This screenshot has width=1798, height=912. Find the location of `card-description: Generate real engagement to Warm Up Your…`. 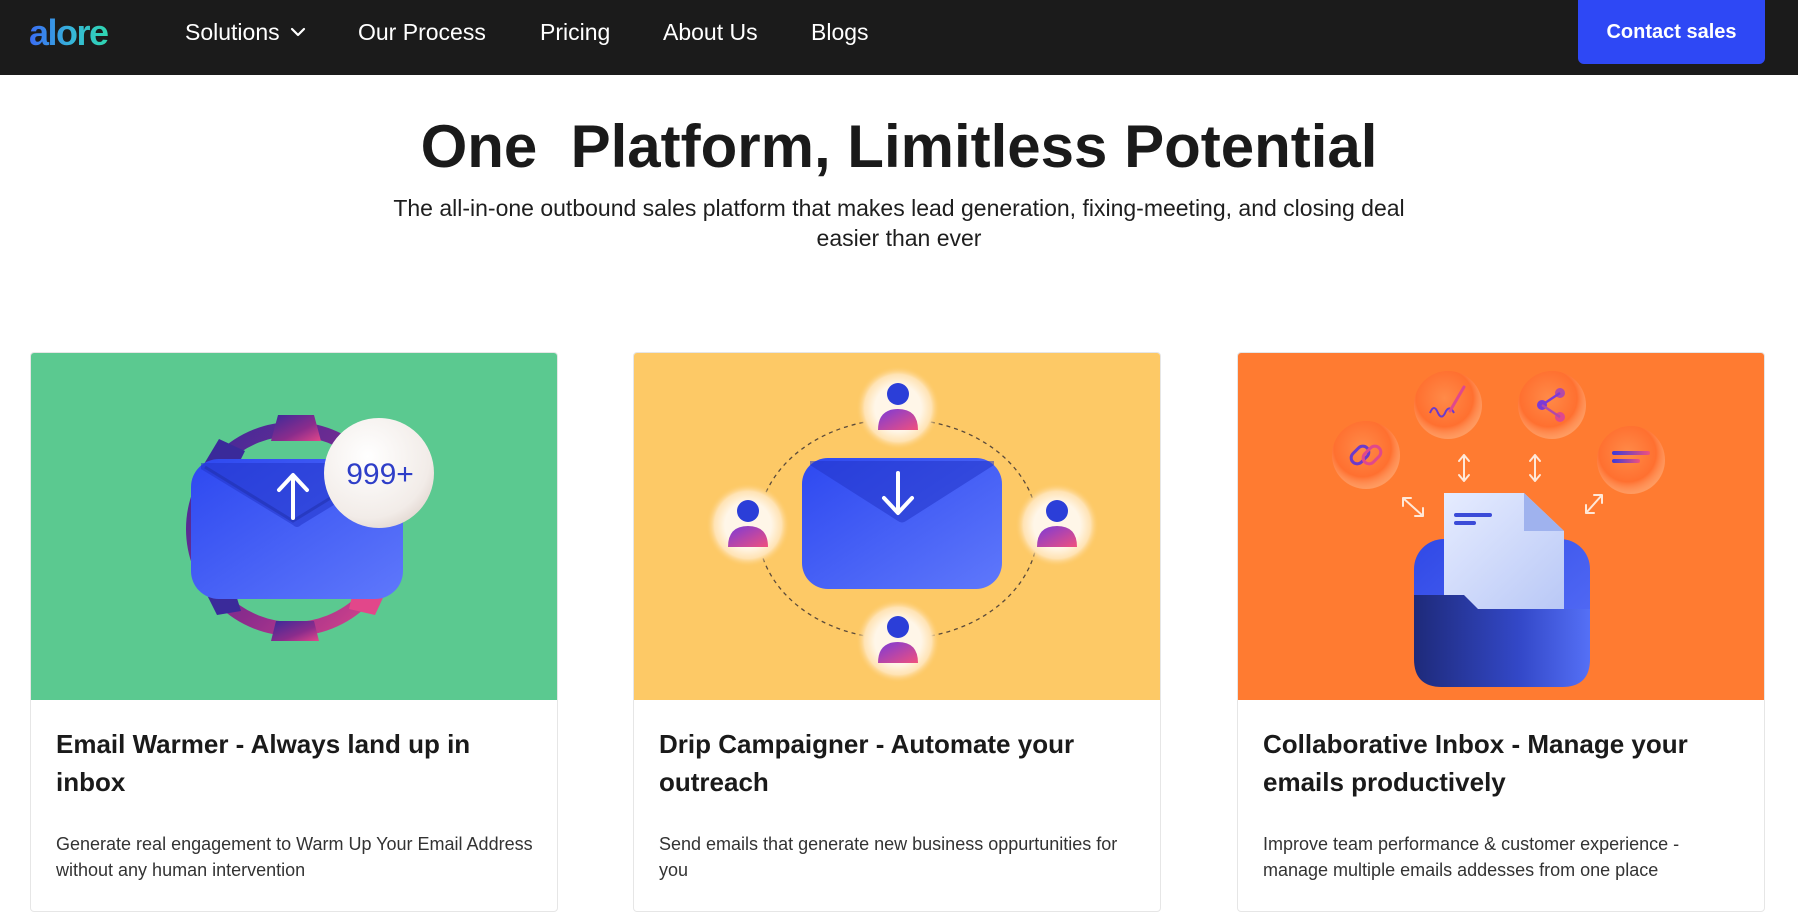

card-description: Generate real engagement to Warm Up Your… is located at coordinates (294, 857).